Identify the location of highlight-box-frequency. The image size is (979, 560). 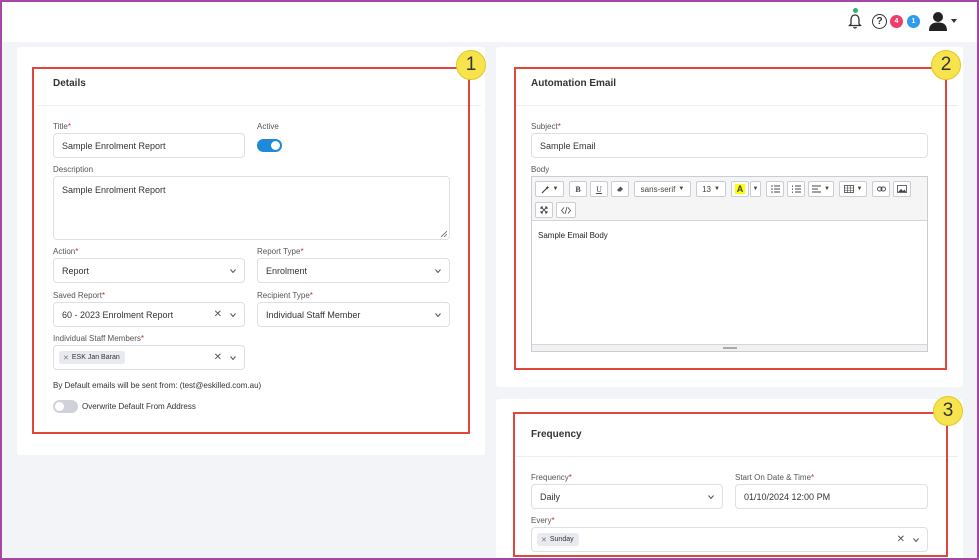
(730, 484).